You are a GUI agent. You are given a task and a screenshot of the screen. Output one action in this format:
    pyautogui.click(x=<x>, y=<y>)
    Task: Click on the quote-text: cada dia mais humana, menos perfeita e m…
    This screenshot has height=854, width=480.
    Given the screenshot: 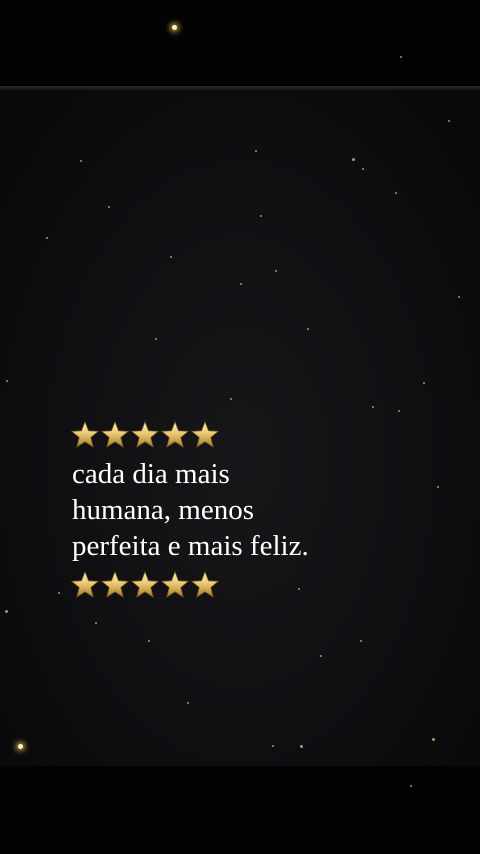 What is the action you would take?
    pyautogui.click(x=236, y=510)
    